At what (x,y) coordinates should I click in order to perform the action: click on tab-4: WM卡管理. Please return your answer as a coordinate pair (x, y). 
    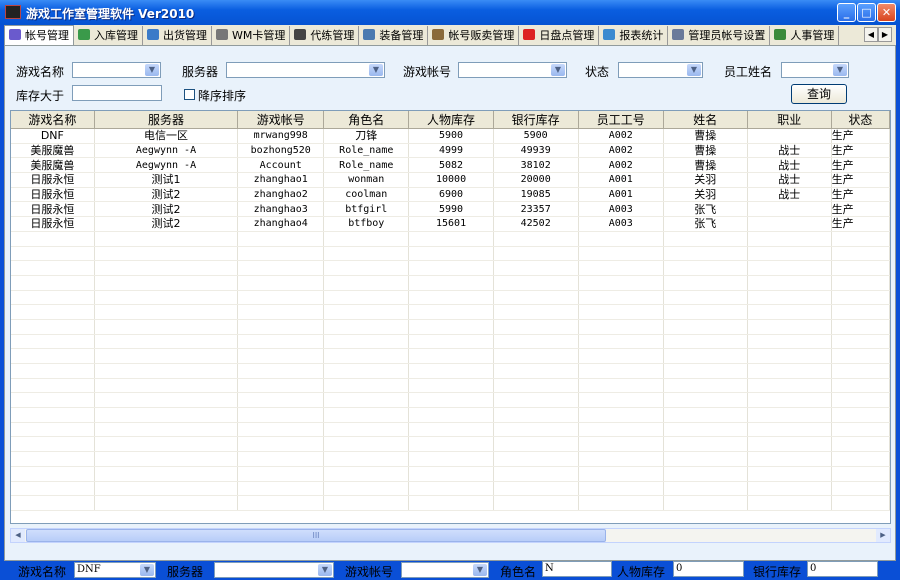
    Looking at the image, I should click on (251, 35).